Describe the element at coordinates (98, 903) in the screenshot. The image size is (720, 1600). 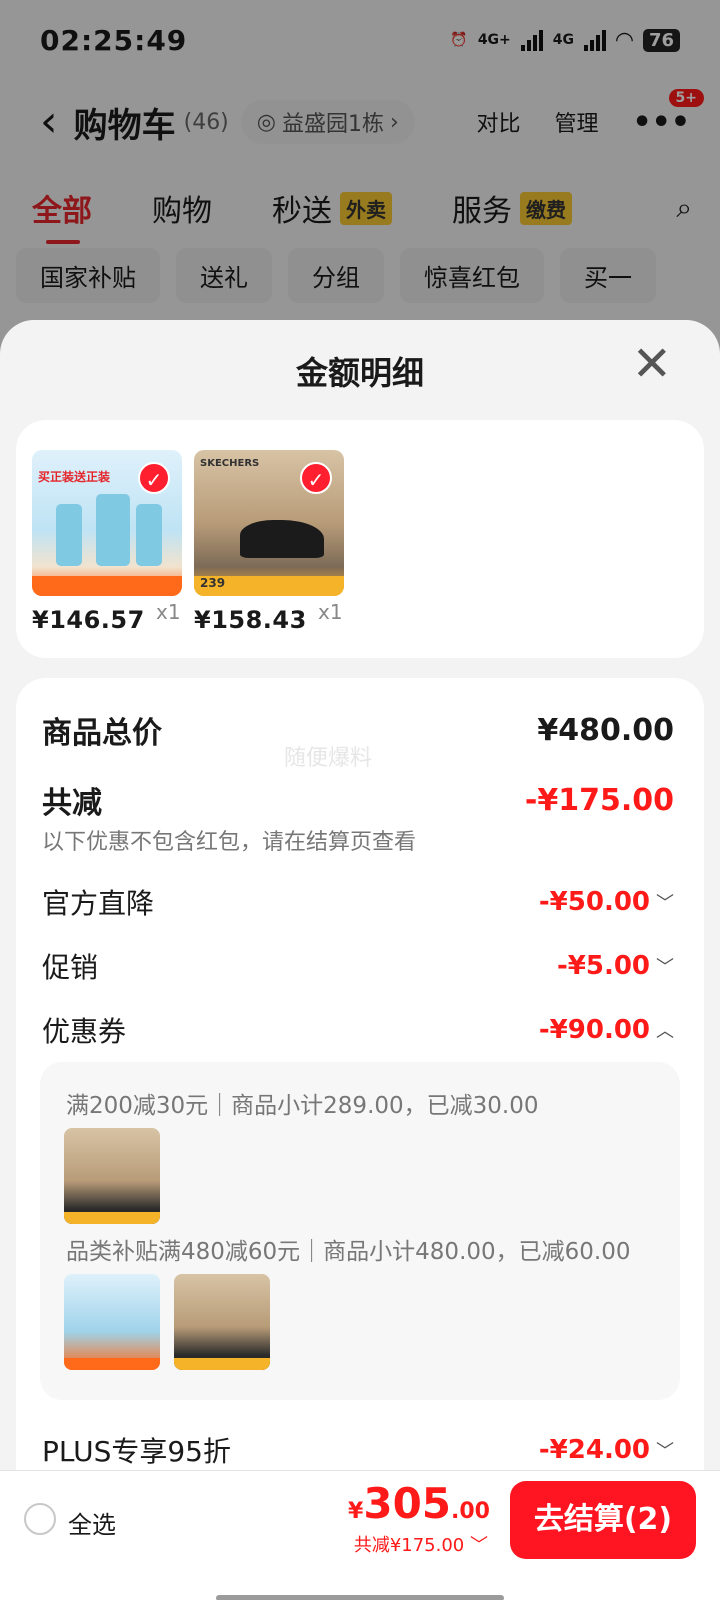
I see `official-discount-label: 官方直降` at that location.